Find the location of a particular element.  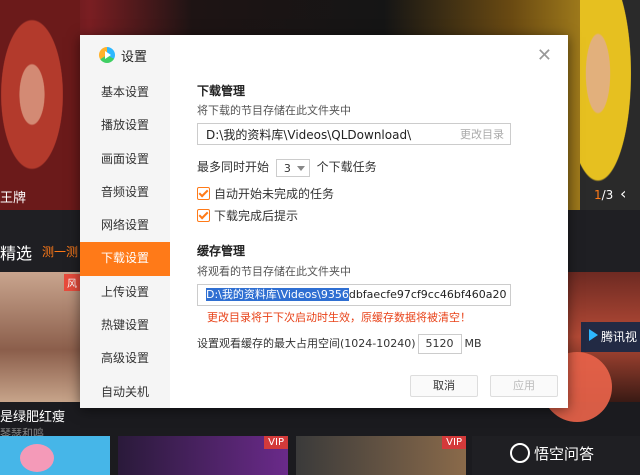

max-downloads-prefix: 最多同时开始 is located at coordinates (233, 167).